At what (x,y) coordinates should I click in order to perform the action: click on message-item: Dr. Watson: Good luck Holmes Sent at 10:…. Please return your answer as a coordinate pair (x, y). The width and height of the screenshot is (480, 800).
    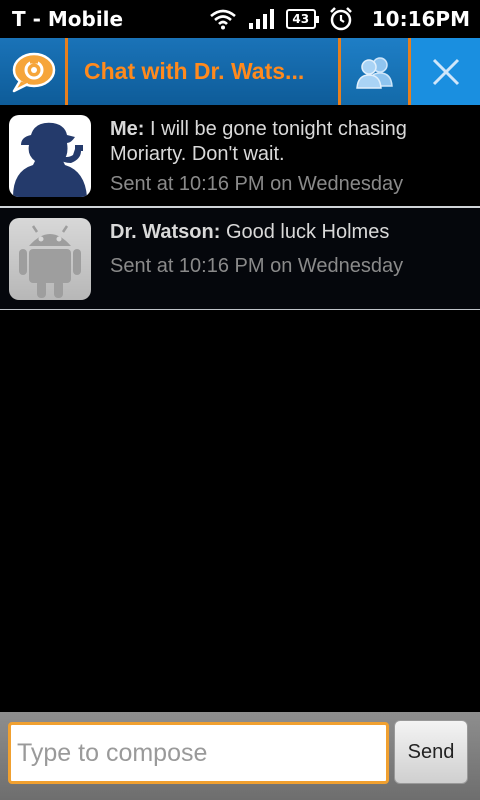
    Looking at the image, I should click on (240, 259).